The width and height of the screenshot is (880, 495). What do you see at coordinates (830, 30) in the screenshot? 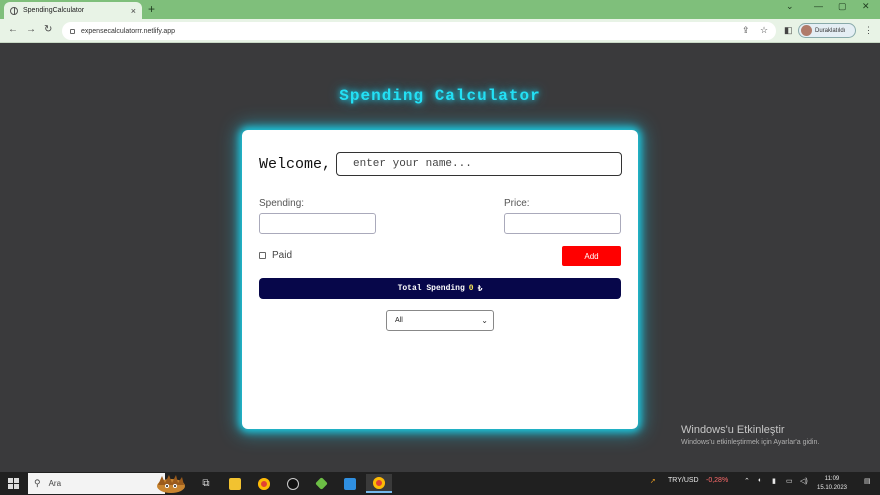
I see `profile-status: Duraklatıldı` at bounding box center [830, 30].